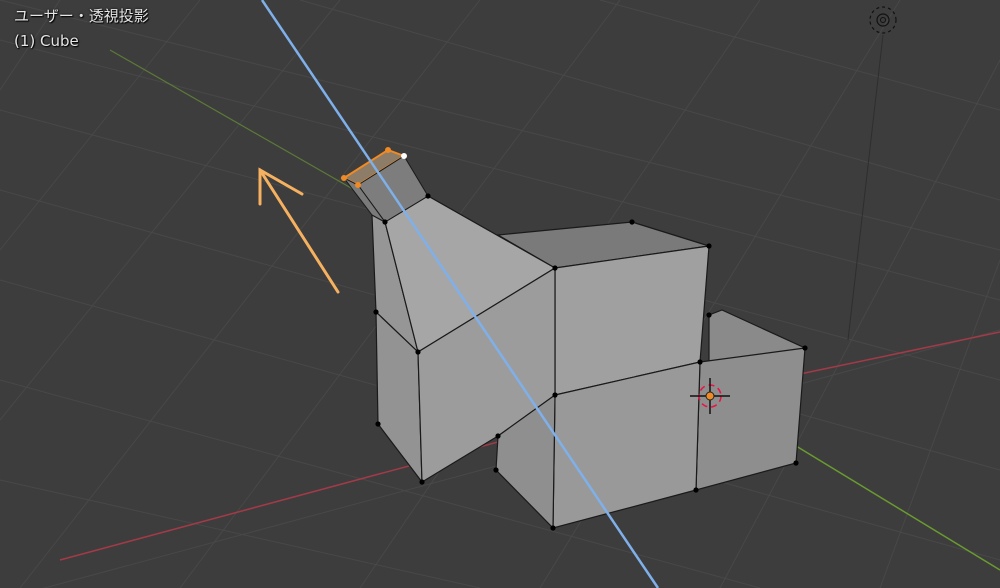  What do you see at coordinates (750, 419) in the screenshot?
I see `right-box-front-face` at bounding box center [750, 419].